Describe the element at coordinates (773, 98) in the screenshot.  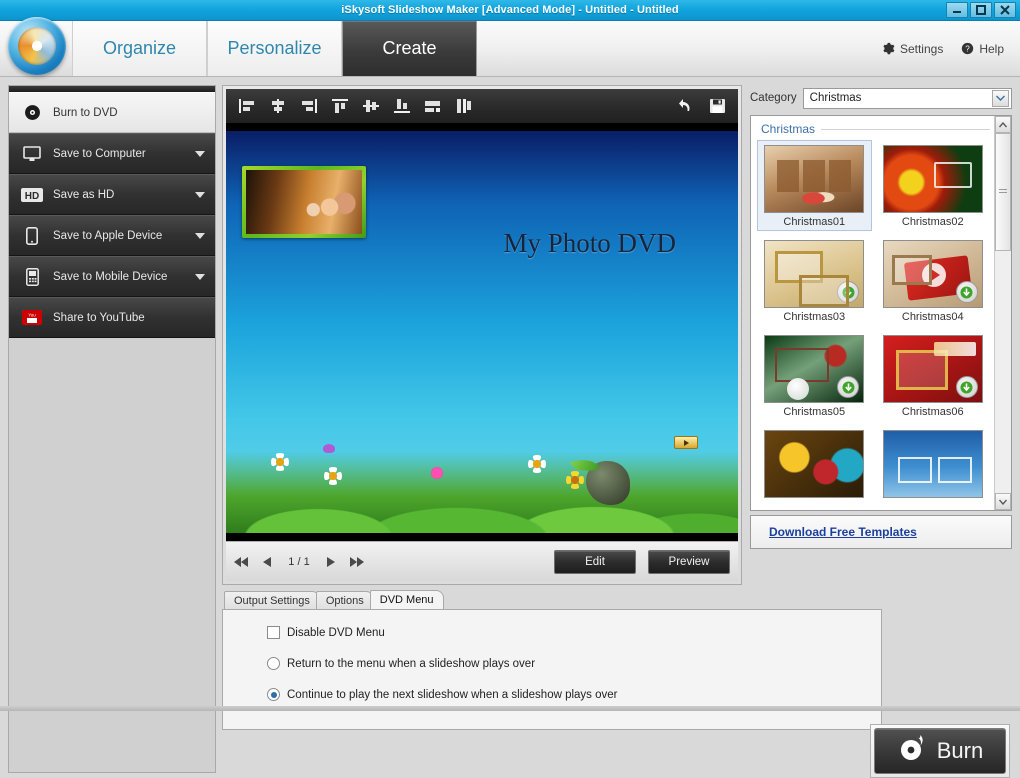
I see `category-label: Category` at that location.